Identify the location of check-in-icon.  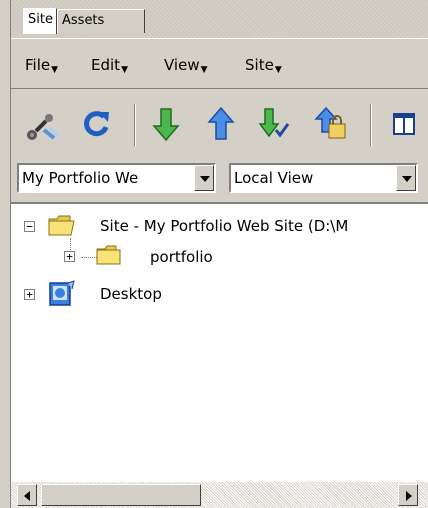
(331, 124).